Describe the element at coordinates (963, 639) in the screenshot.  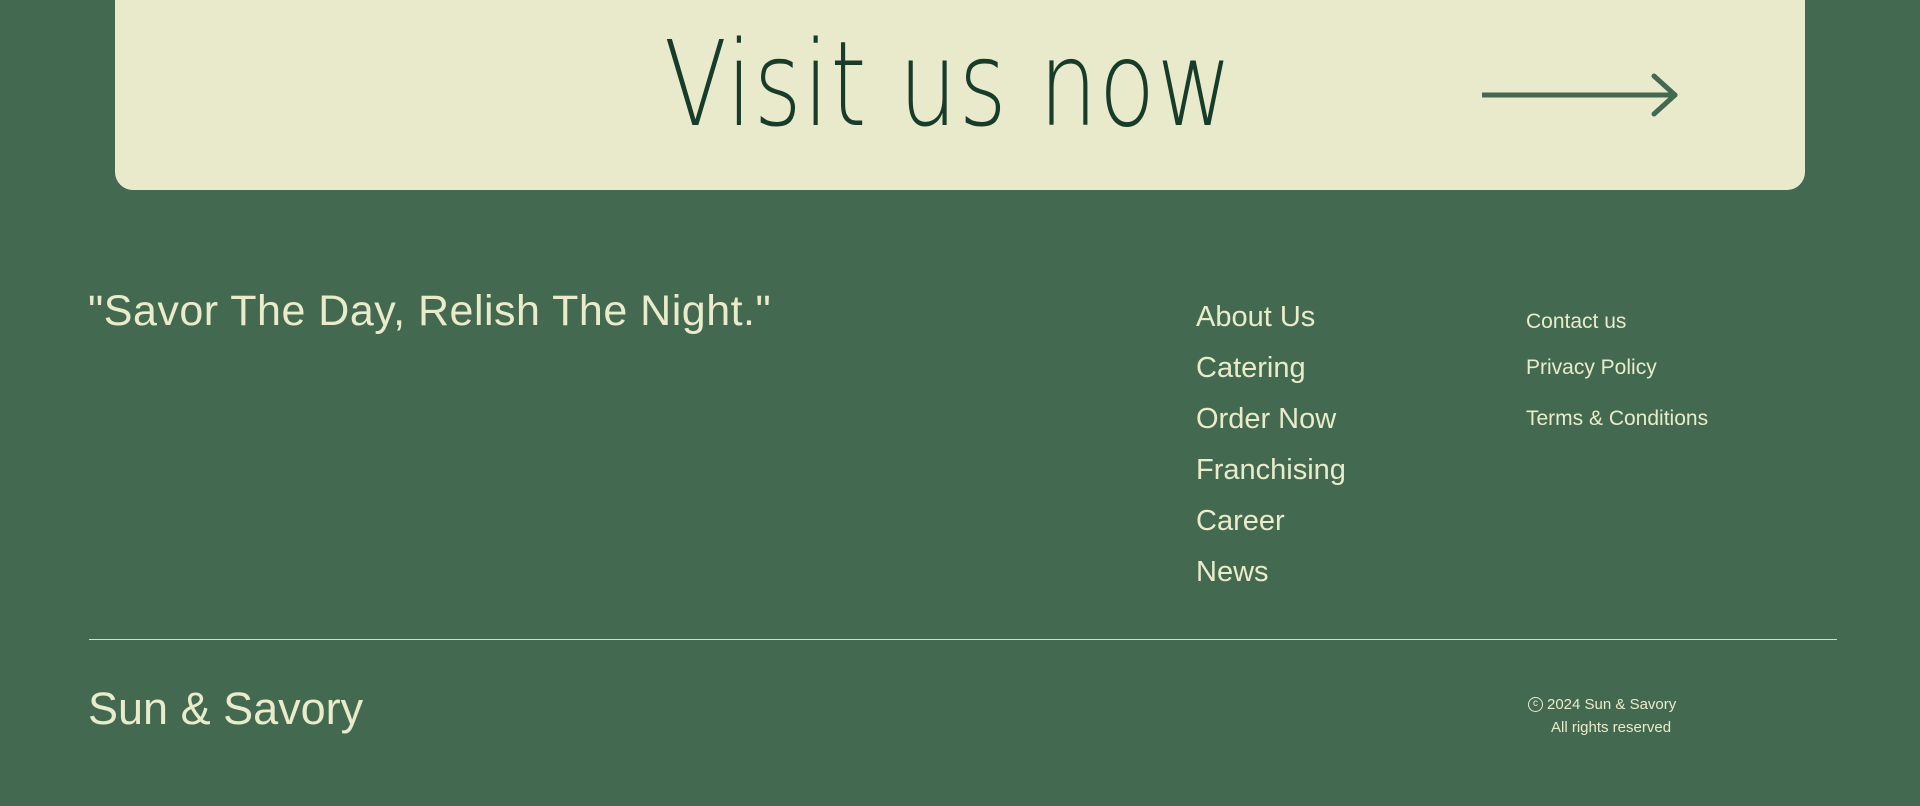
I see `footer-divider` at that location.